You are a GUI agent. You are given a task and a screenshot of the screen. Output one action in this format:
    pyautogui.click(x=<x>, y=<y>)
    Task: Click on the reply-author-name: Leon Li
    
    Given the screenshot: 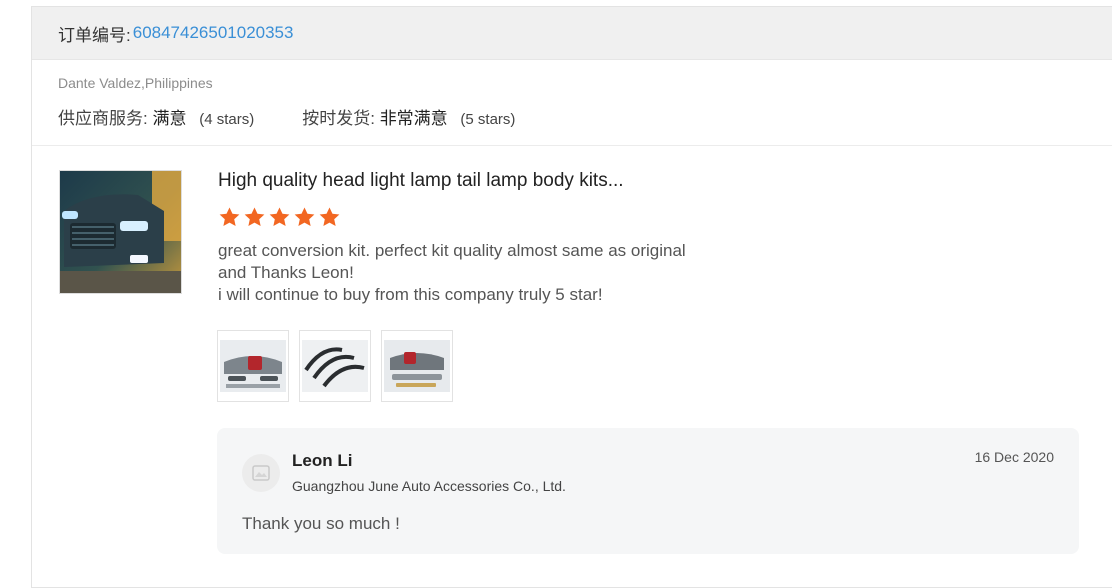 What is the action you would take?
    pyautogui.click(x=322, y=460)
    